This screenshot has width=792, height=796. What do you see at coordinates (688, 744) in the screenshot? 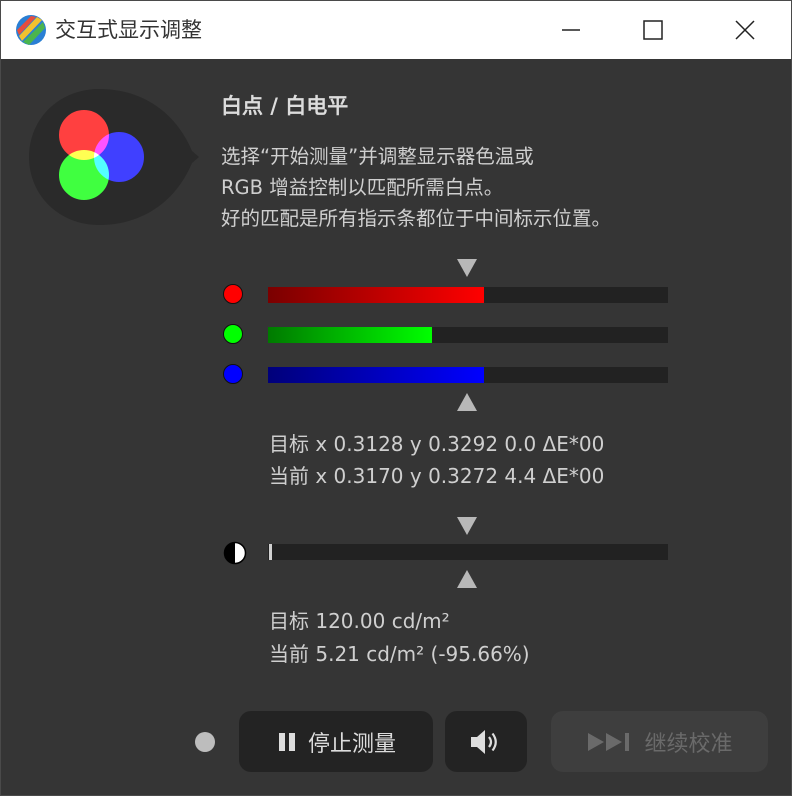
I see `continue-calibration-label: 继续校准` at bounding box center [688, 744].